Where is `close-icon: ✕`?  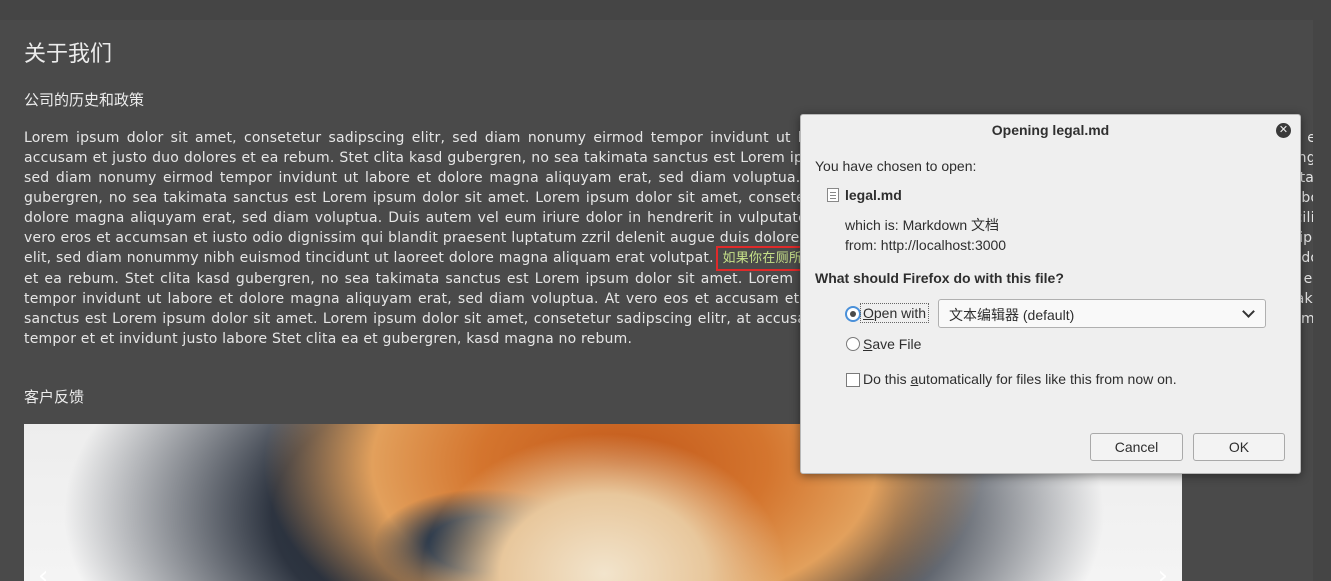 close-icon: ✕ is located at coordinates (1283, 130).